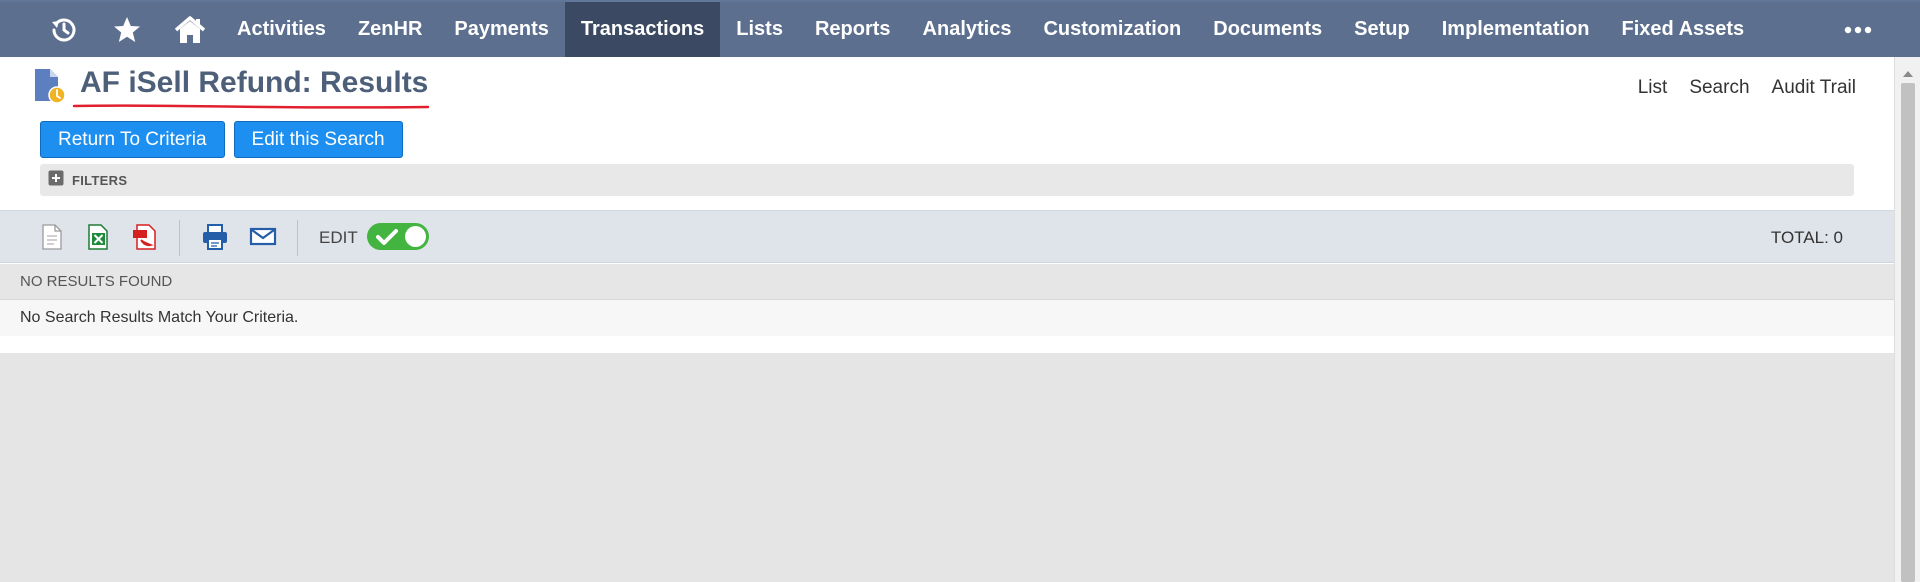 This screenshot has height=582, width=1920. I want to click on export-pdf-icon, so click(145, 239).